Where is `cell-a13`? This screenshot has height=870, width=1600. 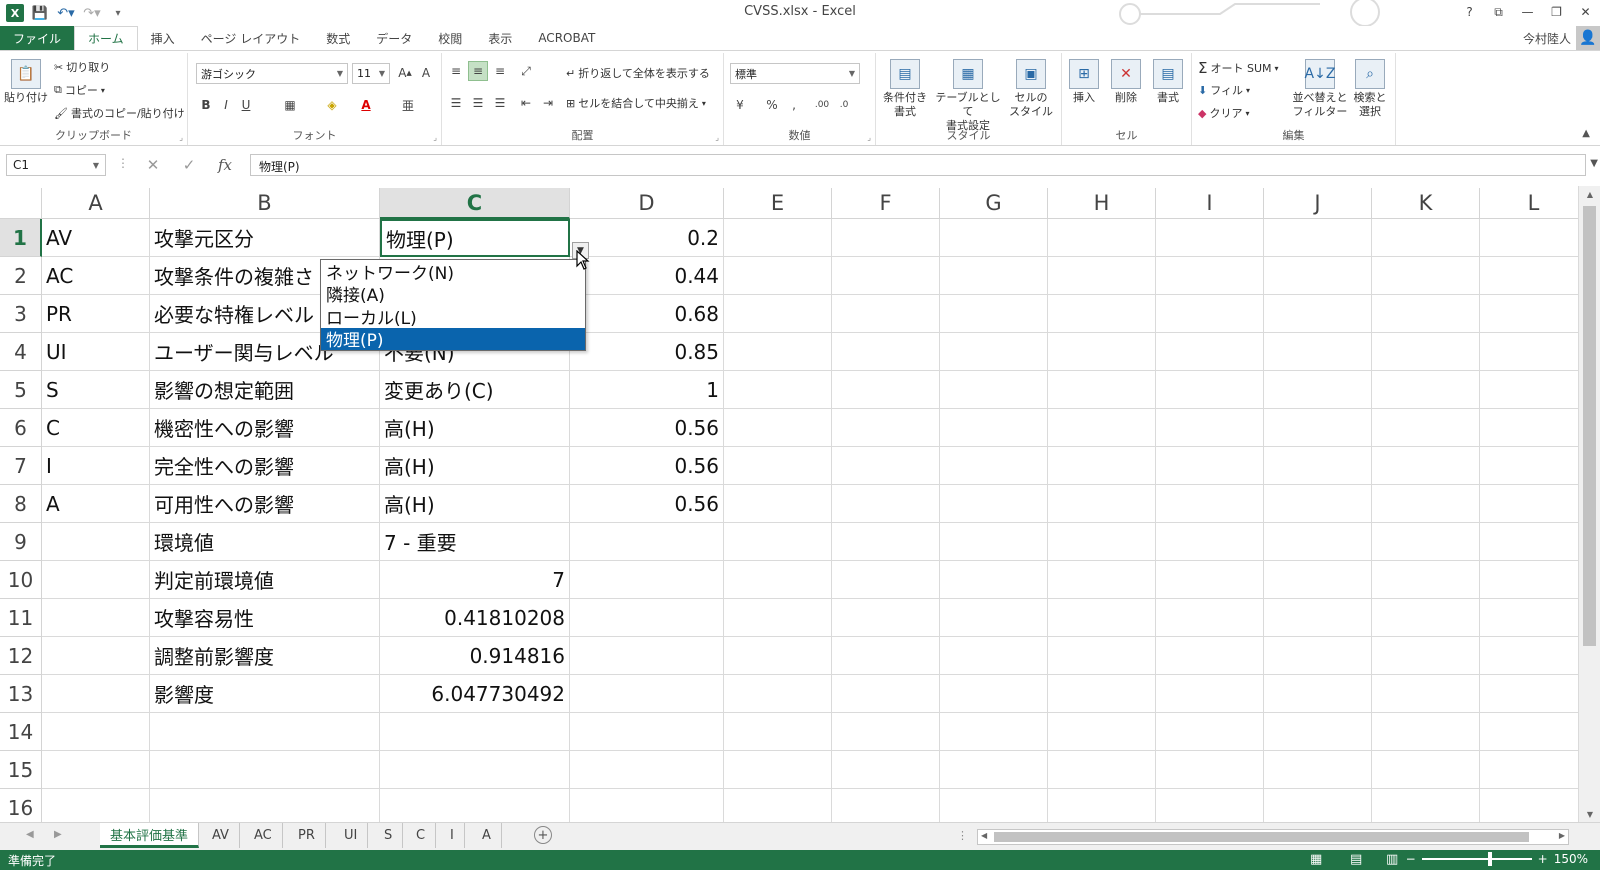 cell-a13 is located at coordinates (96, 694).